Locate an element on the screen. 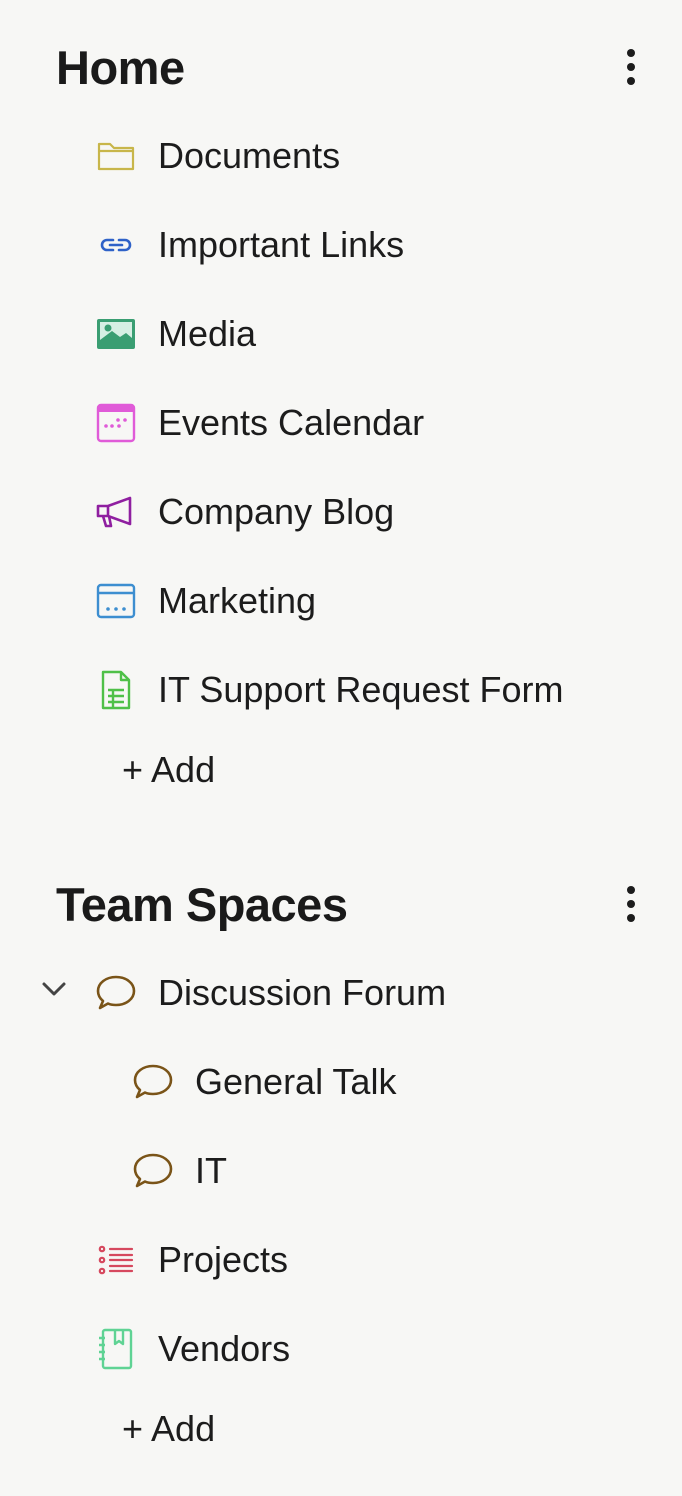 Image resolution: width=682 pixels, height=1496 pixels. sidebar-item-label: General Talk is located at coordinates (296, 1081).